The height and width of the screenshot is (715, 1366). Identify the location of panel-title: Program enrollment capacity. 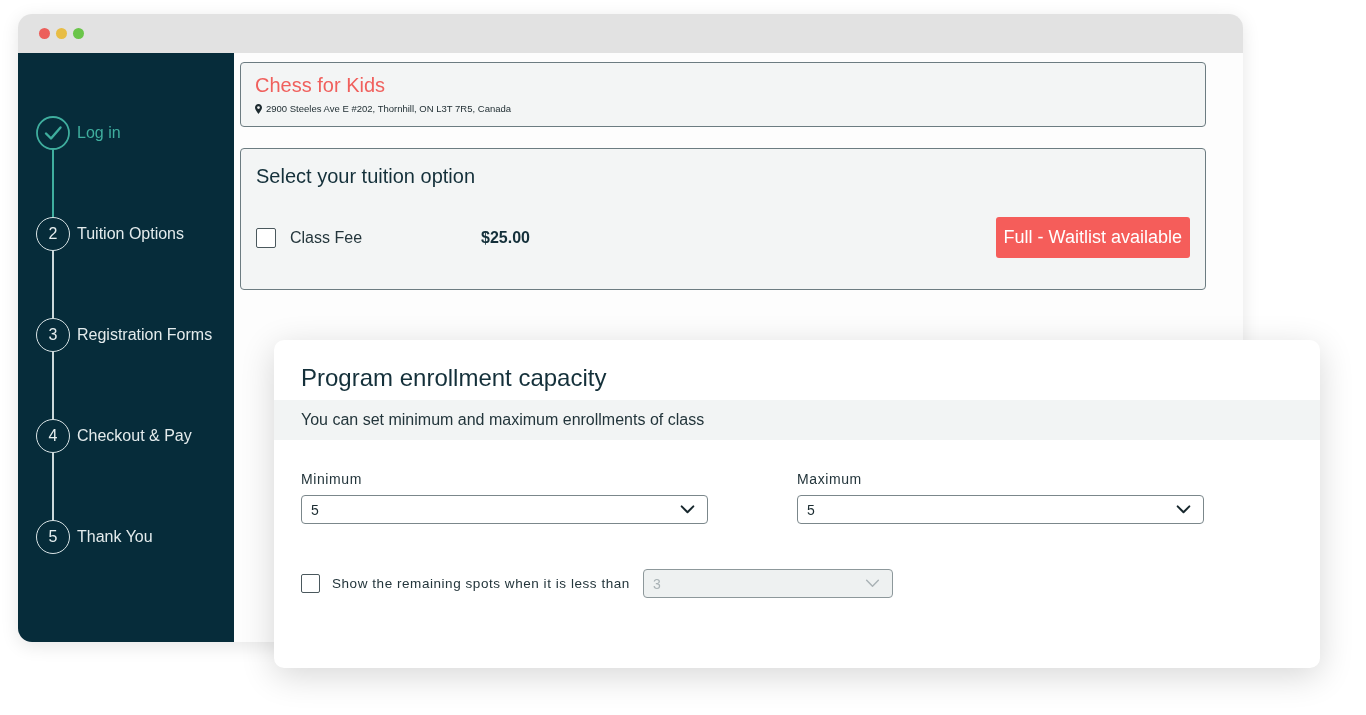
(454, 378).